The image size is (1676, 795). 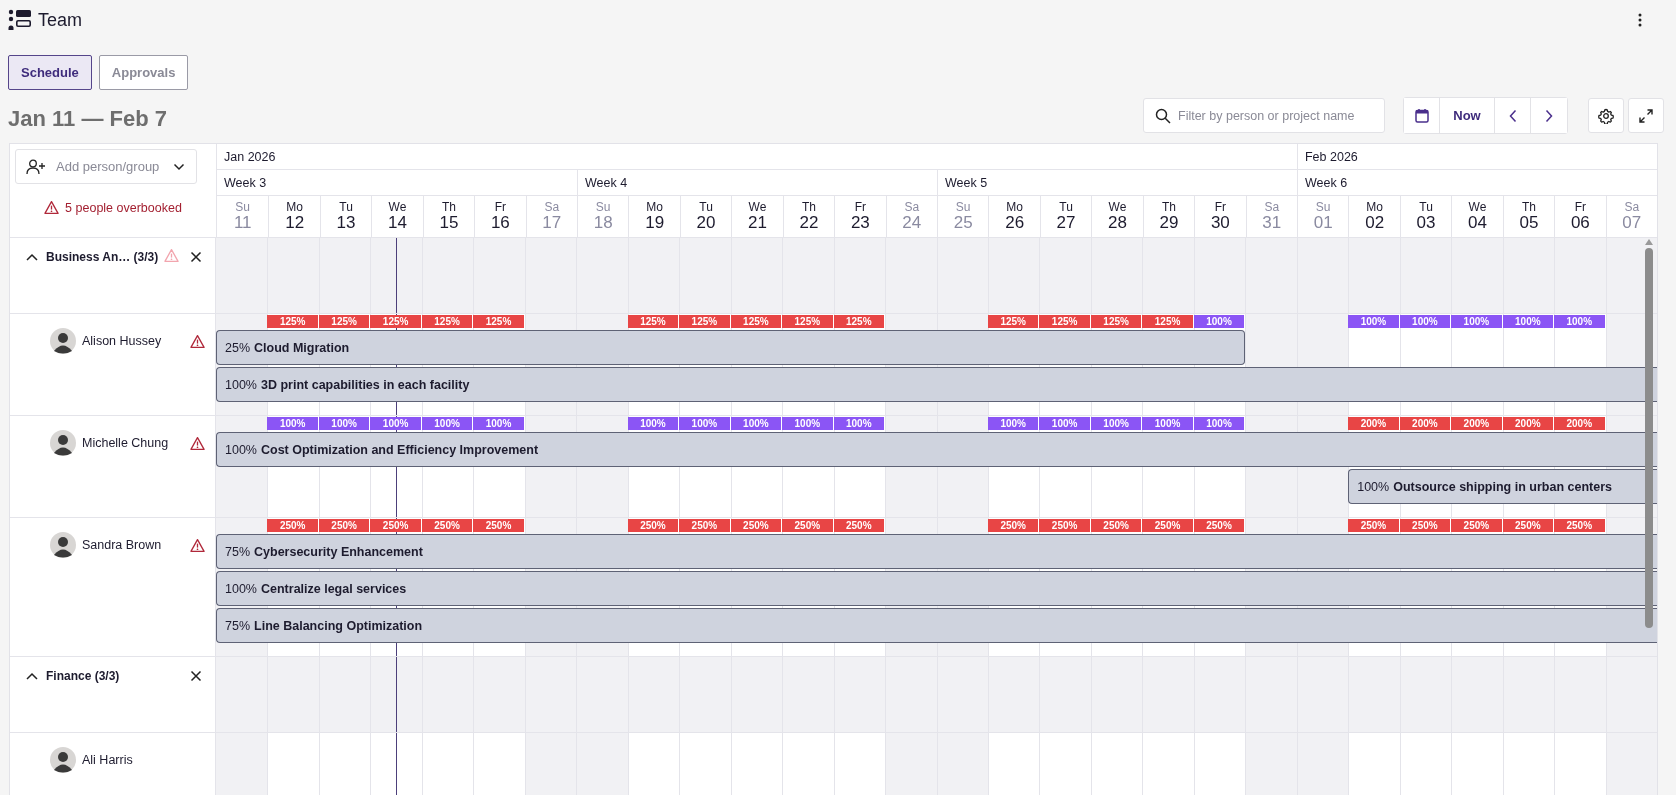 I want to click on tab: Approvals, so click(x=143, y=72).